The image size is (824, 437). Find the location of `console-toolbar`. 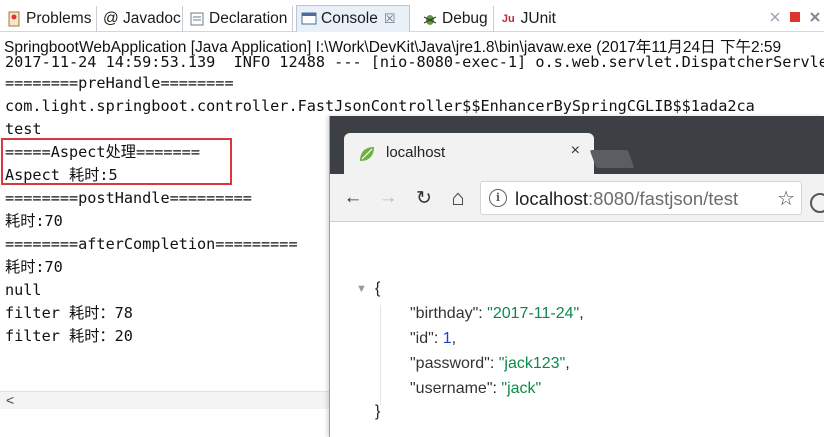

console-toolbar is located at coordinates (795, 17).